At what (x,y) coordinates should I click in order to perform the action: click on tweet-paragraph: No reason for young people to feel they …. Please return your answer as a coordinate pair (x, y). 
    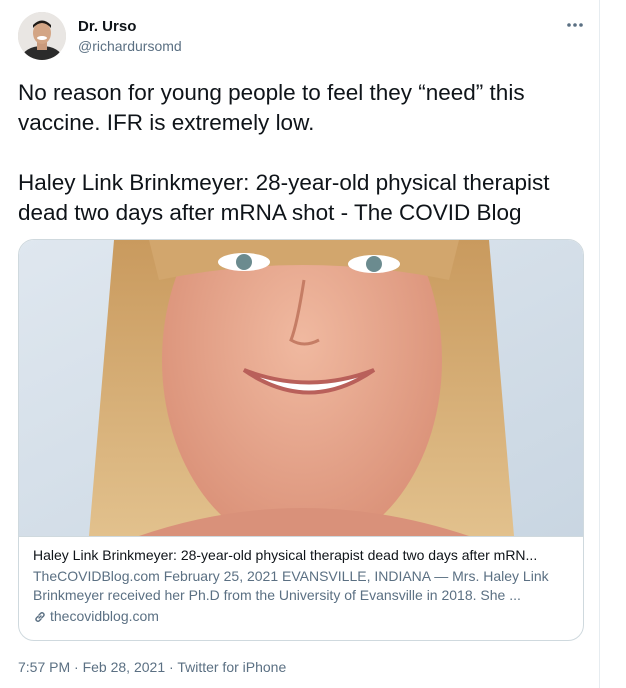
    Looking at the image, I should click on (271, 107).